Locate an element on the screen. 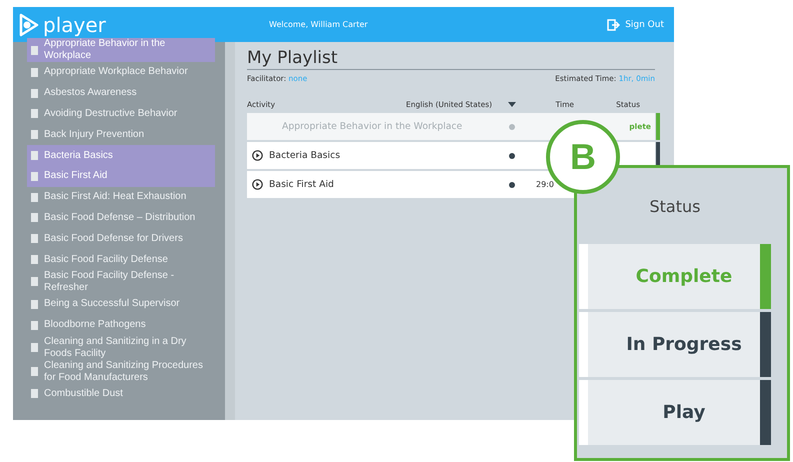 The height and width of the screenshot is (462, 793). status-legend-item: Complete is located at coordinates (674, 276).